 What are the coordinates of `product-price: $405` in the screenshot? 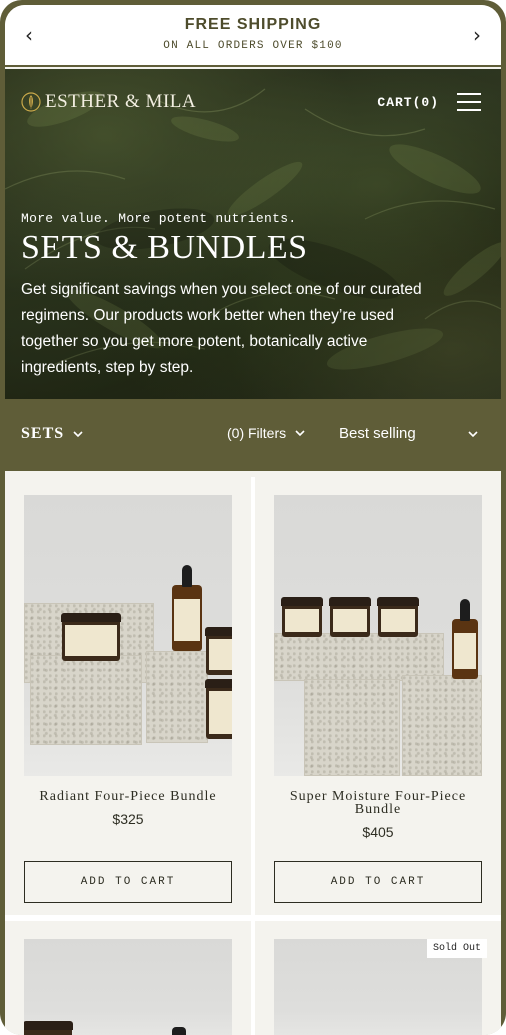 It's located at (378, 832).